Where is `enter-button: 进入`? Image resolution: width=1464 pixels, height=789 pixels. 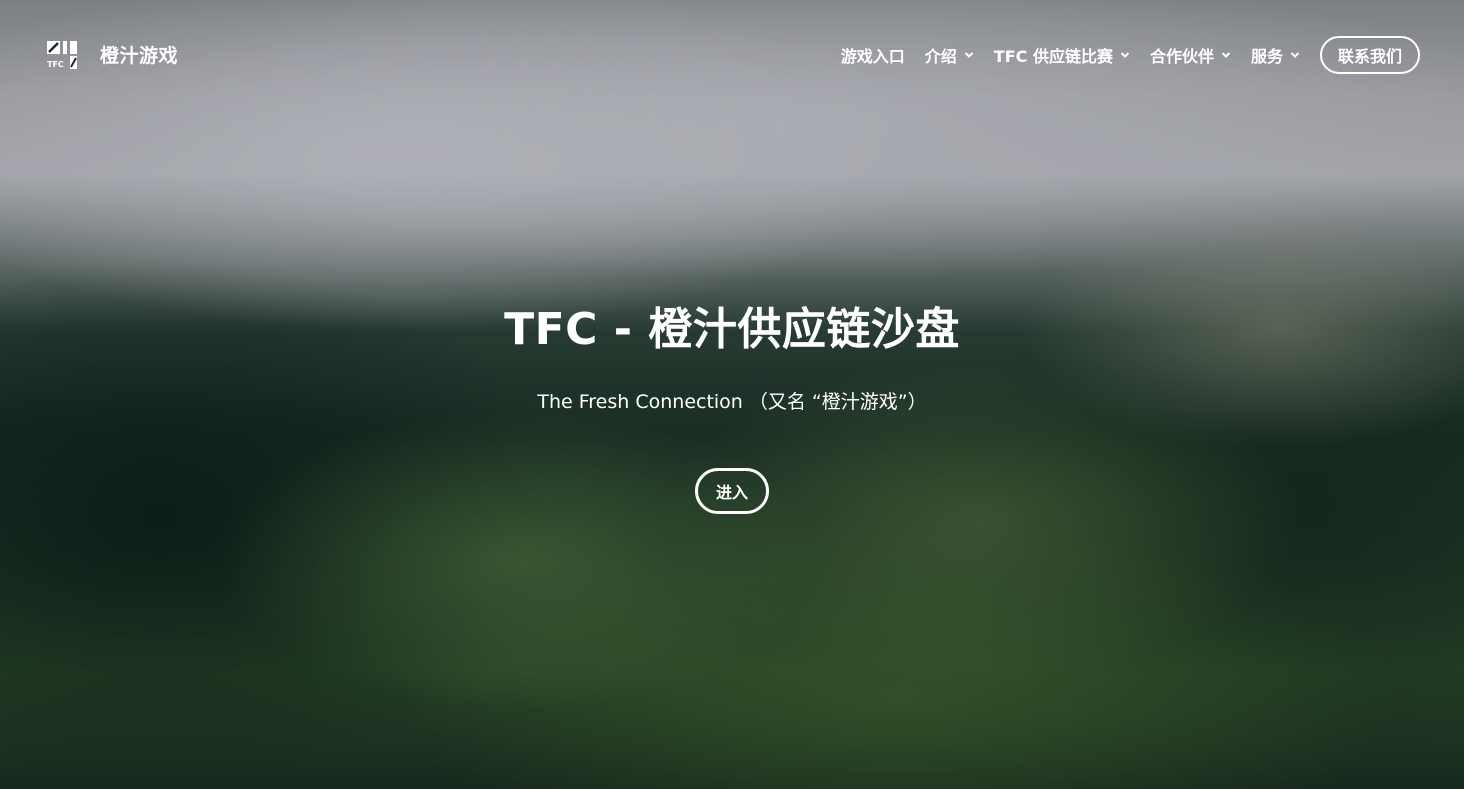
enter-button: 进入 is located at coordinates (732, 491).